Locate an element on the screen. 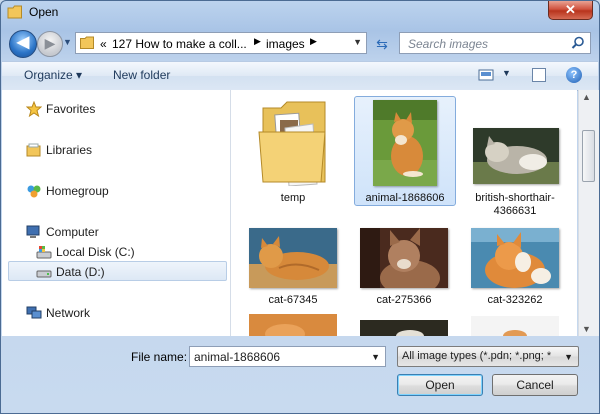 The image size is (600, 414). nav-item-label: Homegroup is located at coordinates (77, 191).